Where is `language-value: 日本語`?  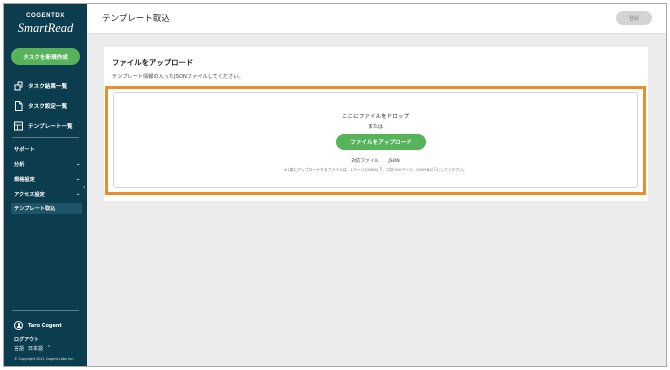
language-value: 日本語 is located at coordinates (36, 349).